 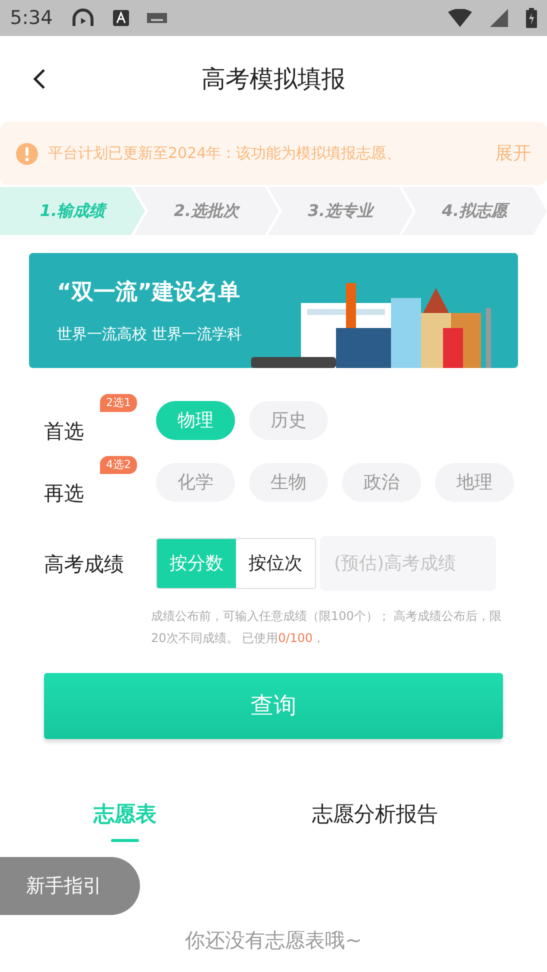 I want to click on subject-label: 首选, so click(x=64, y=431).